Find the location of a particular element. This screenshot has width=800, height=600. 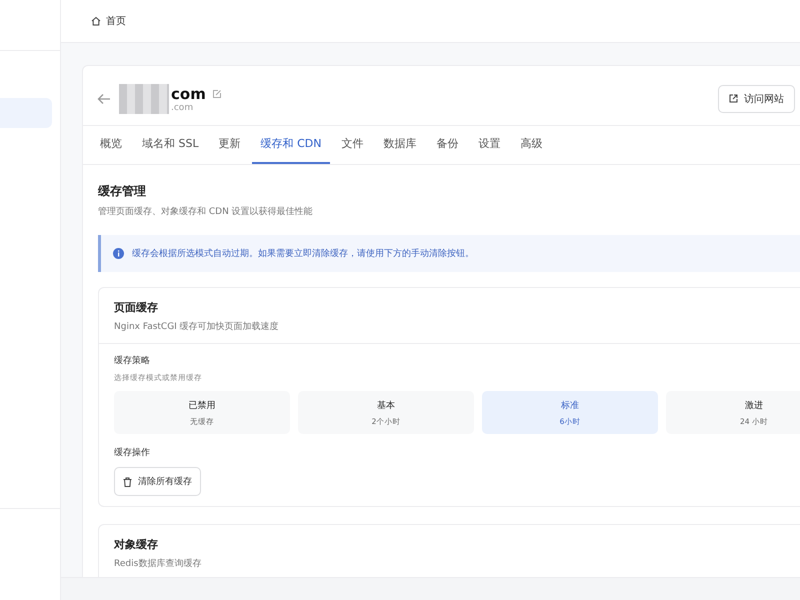

visit-site-button: 访问网站 is located at coordinates (756, 98).